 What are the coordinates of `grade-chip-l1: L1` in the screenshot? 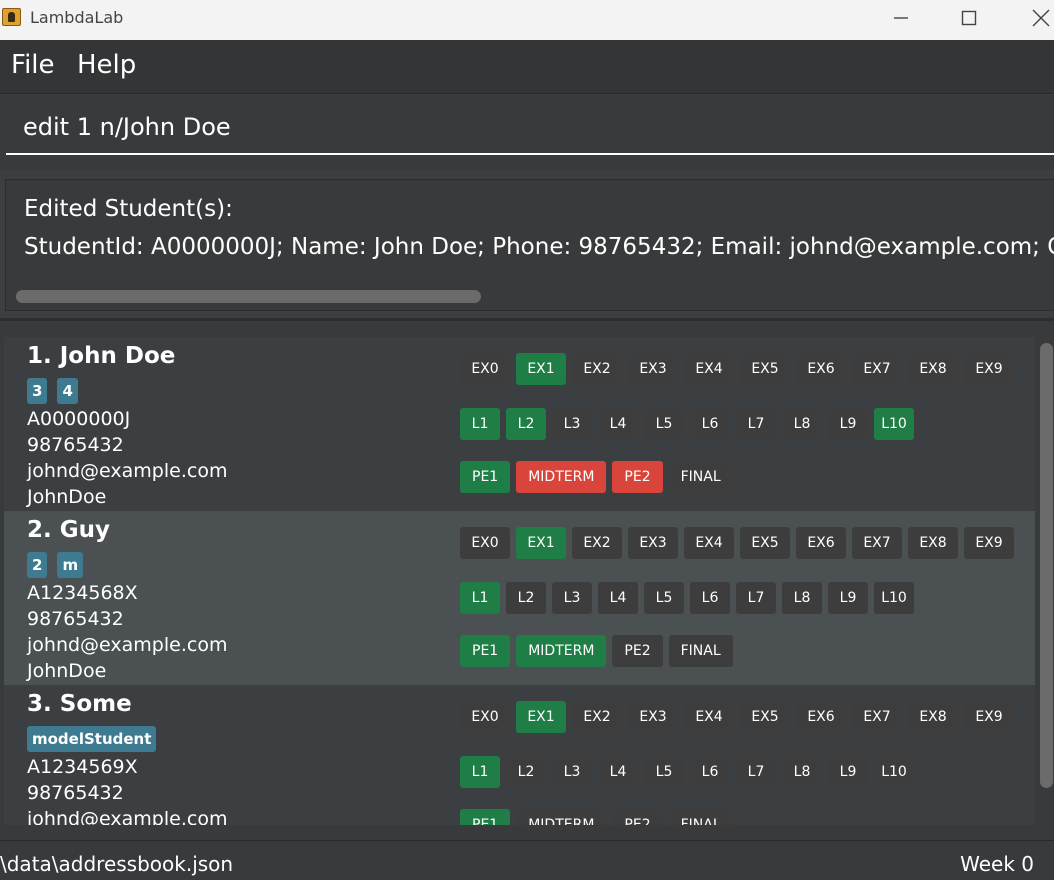 It's located at (480, 772).